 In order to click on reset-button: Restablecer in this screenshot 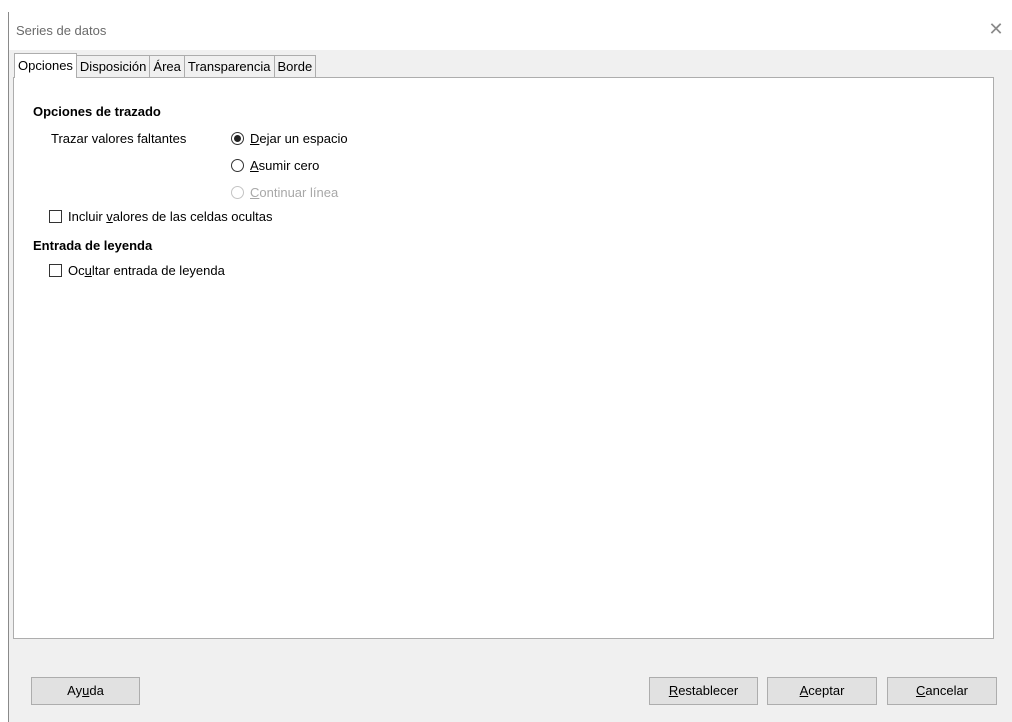, I will do `click(703, 691)`.